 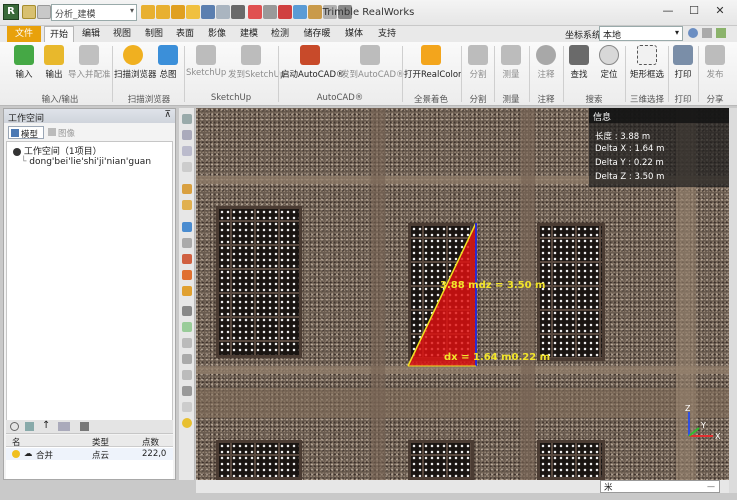 What do you see at coordinates (608, 488) in the screenshot?
I see `unit-value: 米` at bounding box center [608, 488].